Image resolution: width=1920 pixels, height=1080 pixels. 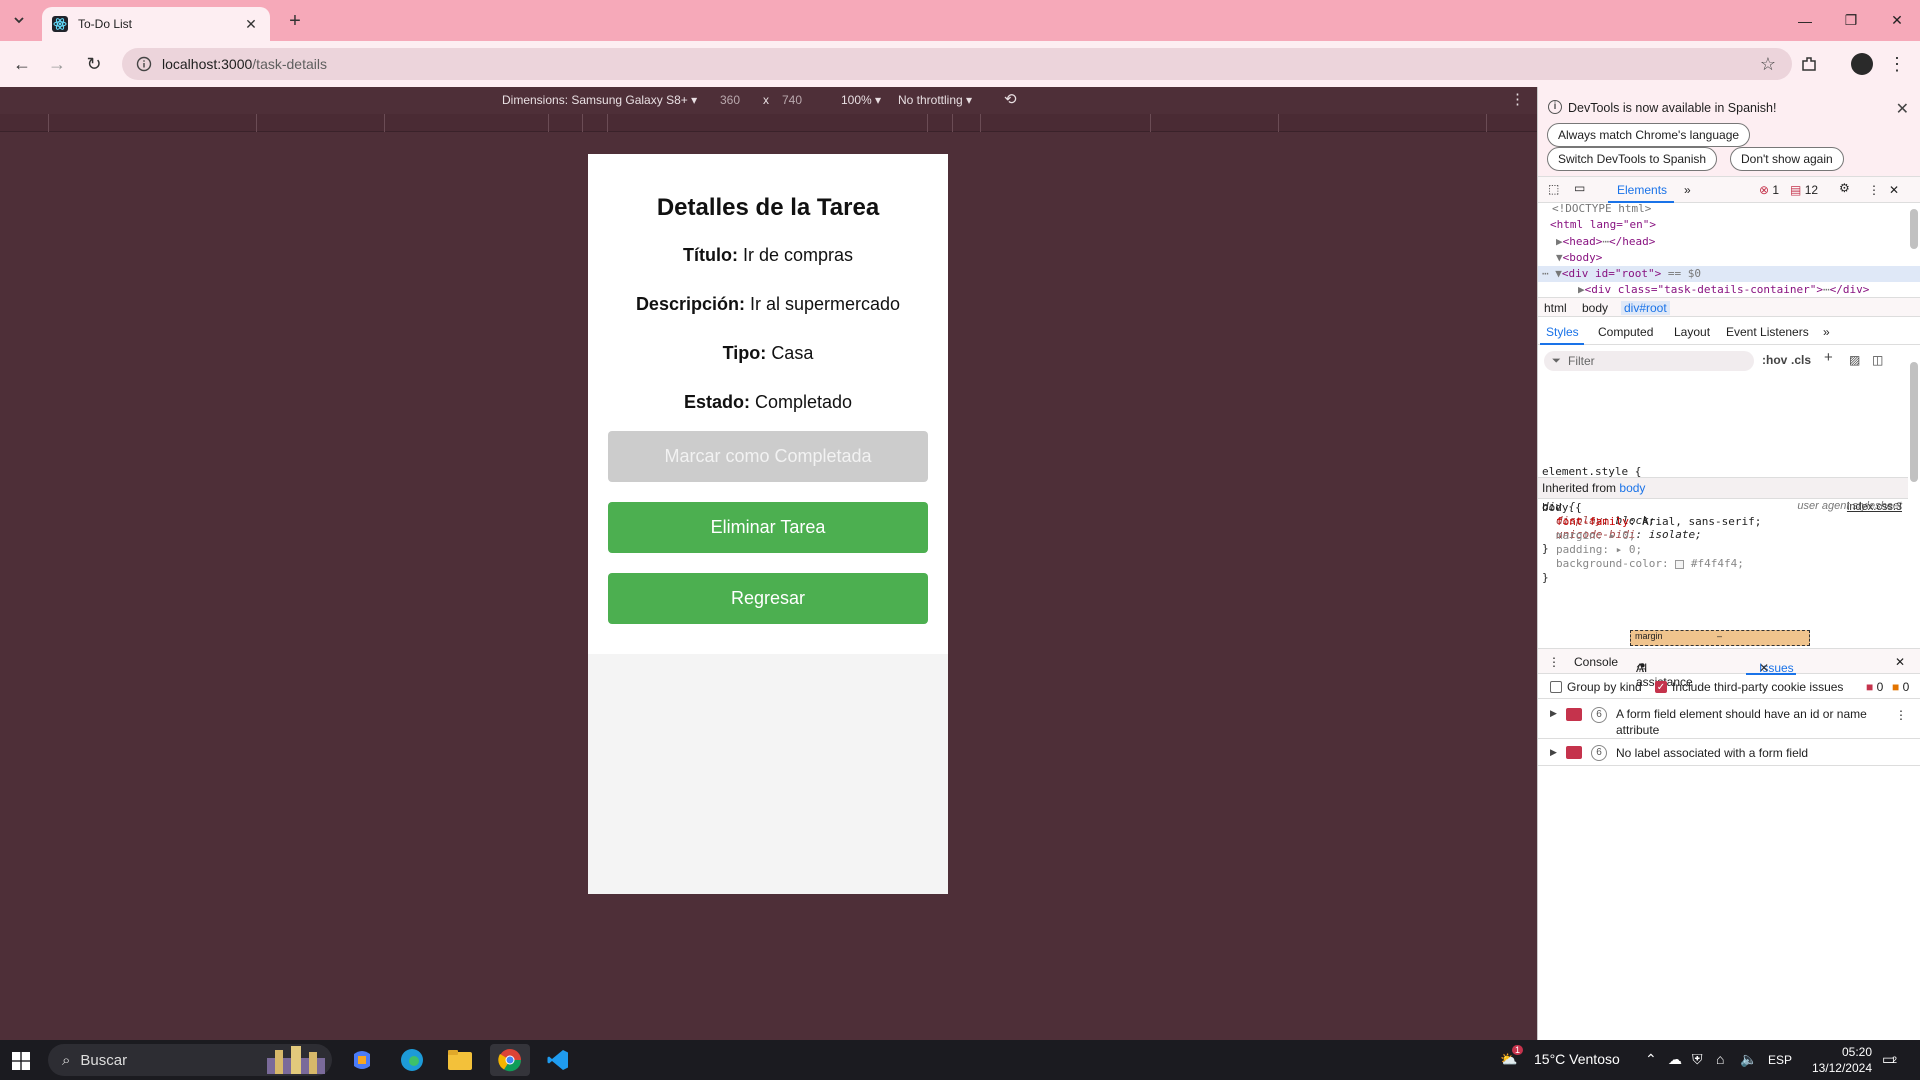 I want to click on volume-icon: 🔈, so click(x=1748, y=1059).